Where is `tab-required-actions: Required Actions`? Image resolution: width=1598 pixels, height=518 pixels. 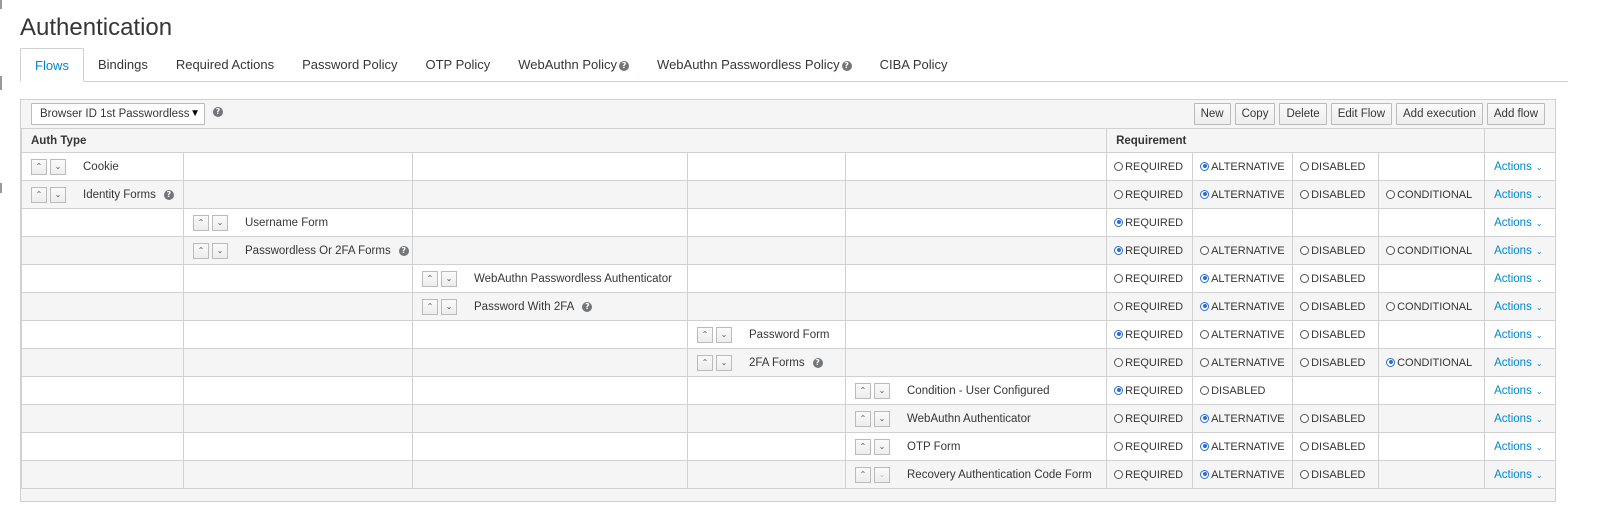
tab-required-actions: Required Actions is located at coordinates (225, 64).